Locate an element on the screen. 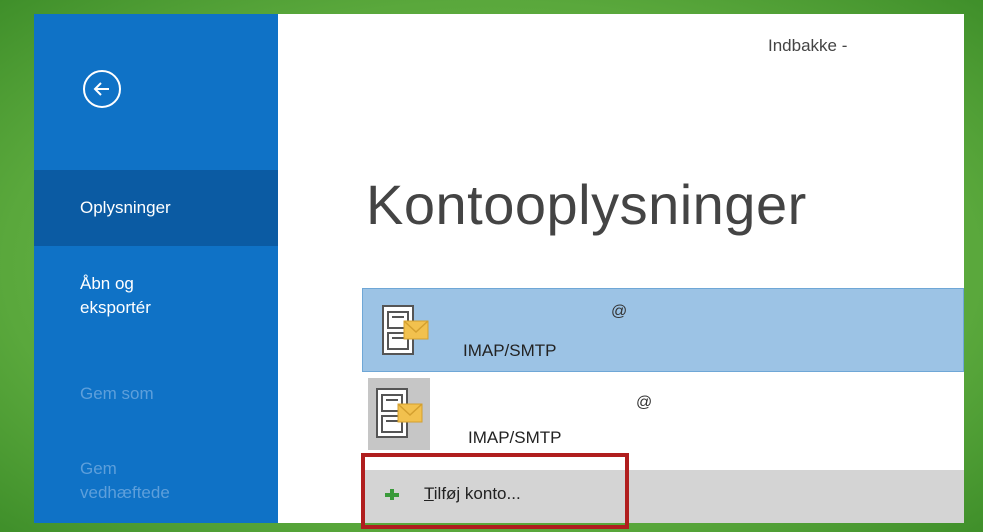  sidebar-item-aabn-og-eksporter: Åbn og eksportér is located at coordinates (156, 296).